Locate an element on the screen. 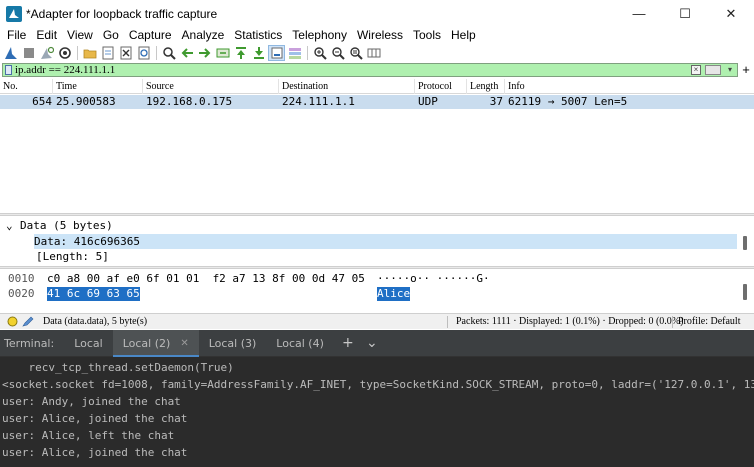 The height and width of the screenshot is (467, 754). terminal-tab-local: Local is located at coordinates (88, 343).